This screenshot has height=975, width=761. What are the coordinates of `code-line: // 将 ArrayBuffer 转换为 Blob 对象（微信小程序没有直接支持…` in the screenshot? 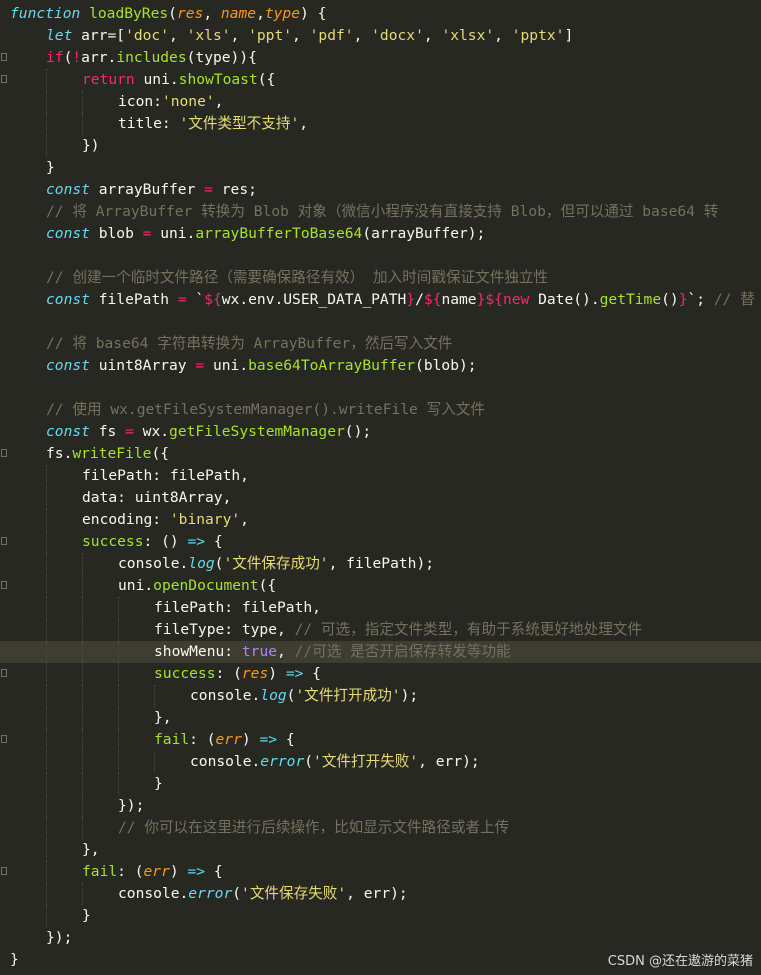 It's located at (380, 212).